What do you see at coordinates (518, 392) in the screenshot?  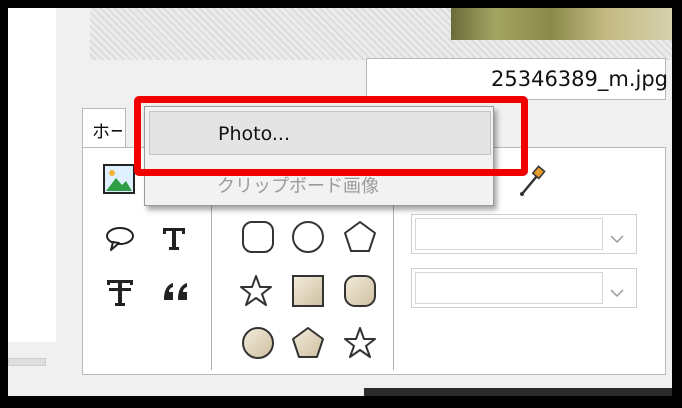 I see `status-bar-edge` at bounding box center [518, 392].